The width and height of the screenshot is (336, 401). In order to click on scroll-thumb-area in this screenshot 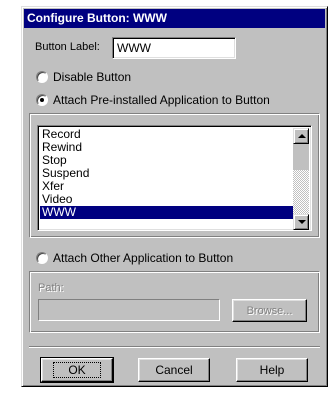, I will do `click(301, 157)`.